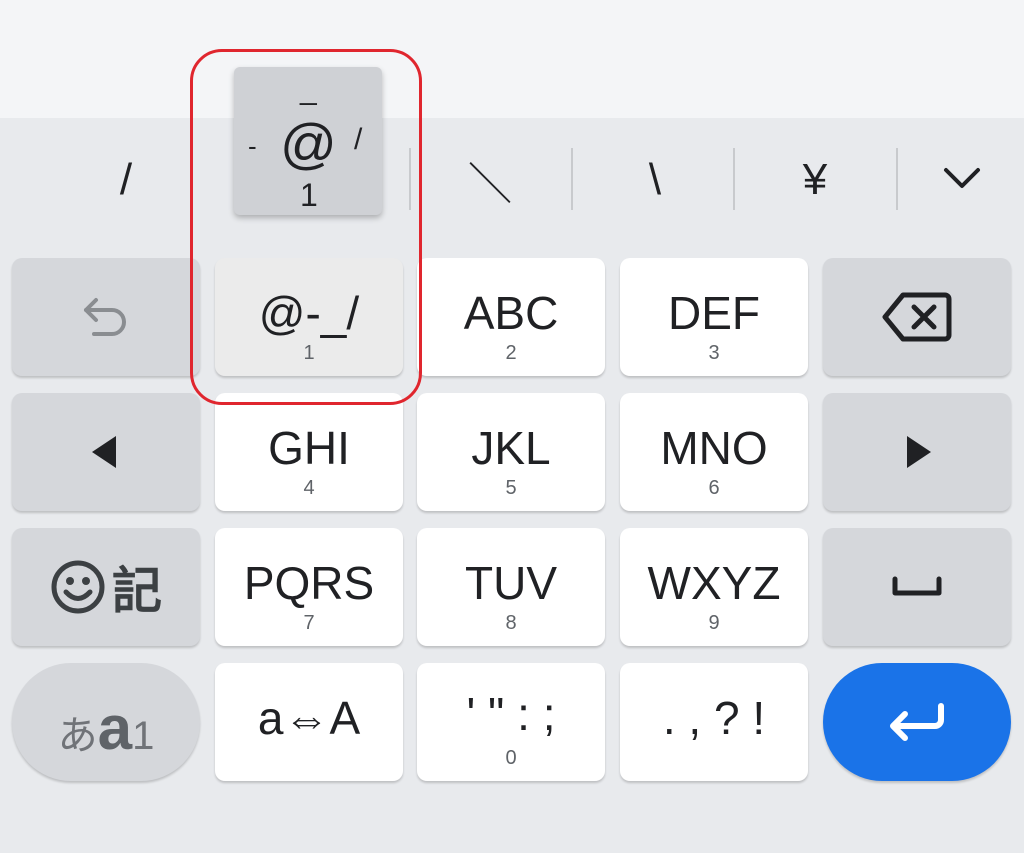  What do you see at coordinates (512, 59) in the screenshot?
I see `app-top-area` at bounding box center [512, 59].